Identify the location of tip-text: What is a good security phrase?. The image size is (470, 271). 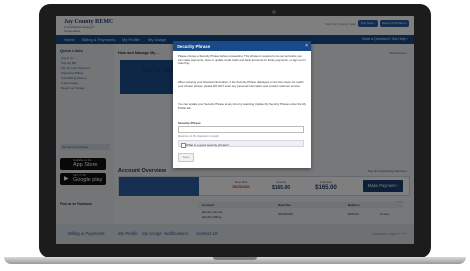
(207, 144).